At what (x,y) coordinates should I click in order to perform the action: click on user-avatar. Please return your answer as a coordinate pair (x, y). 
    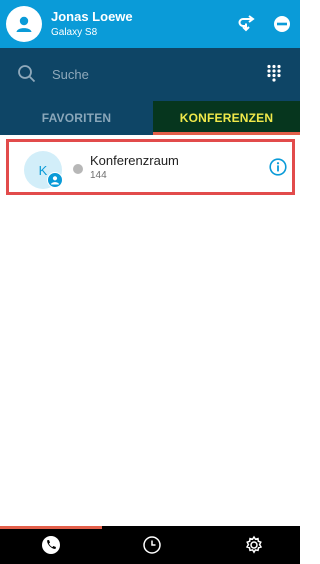
    Looking at the image, I should click on (24, 24).